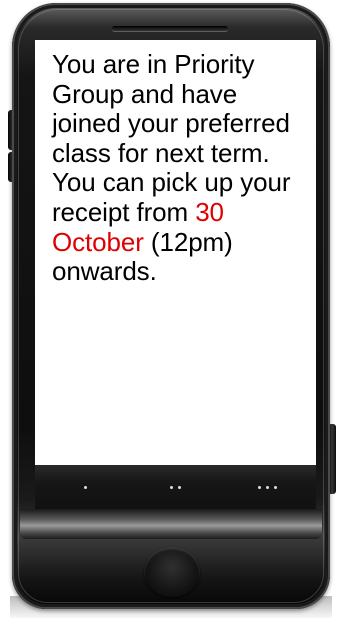 The image size is (339, 621). Describe the element at coordinates (171, 524) in the screenshot. I see `chrome-bezel-band` at that location.